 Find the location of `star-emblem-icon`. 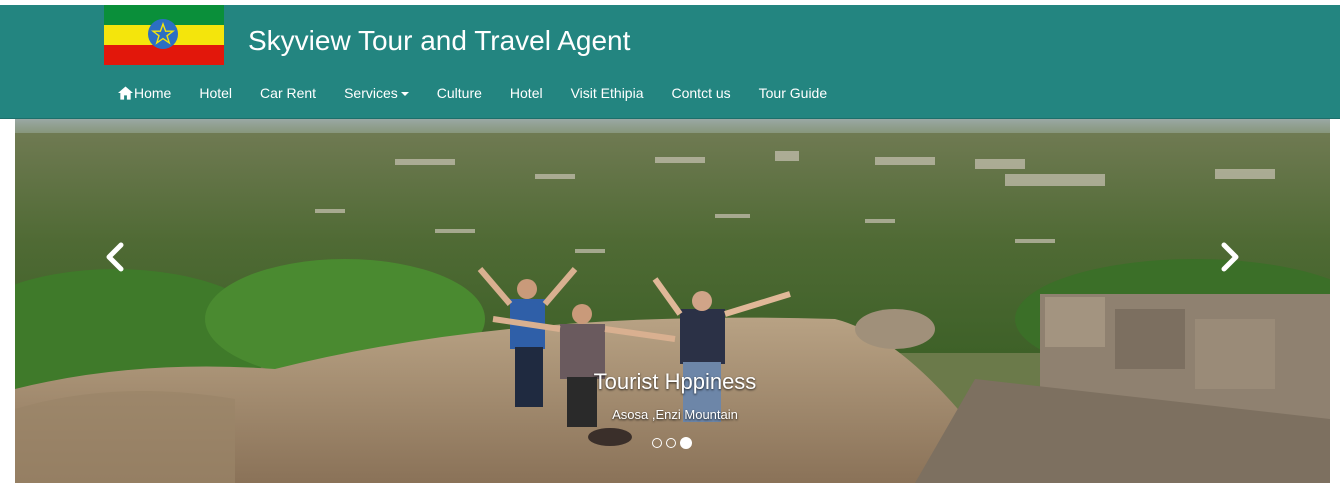

star-emblem-icon is located at coordinates (163, 34).